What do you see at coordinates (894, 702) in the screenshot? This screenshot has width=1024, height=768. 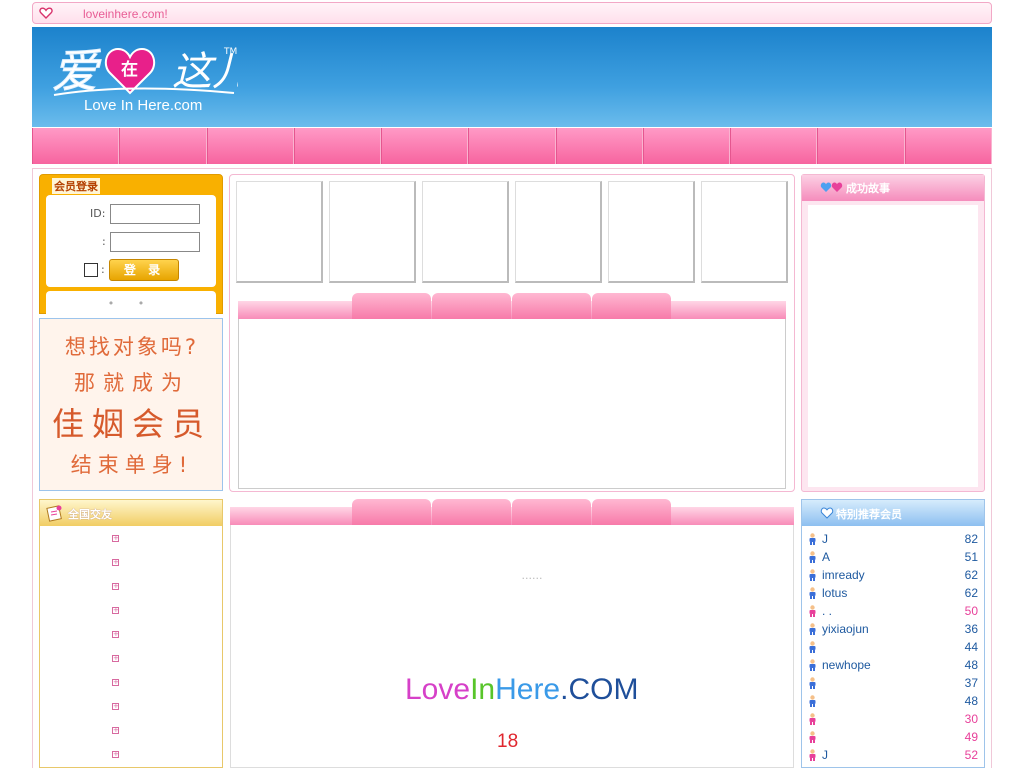 I see `list-item: 48` at bounding box center [894, 702].